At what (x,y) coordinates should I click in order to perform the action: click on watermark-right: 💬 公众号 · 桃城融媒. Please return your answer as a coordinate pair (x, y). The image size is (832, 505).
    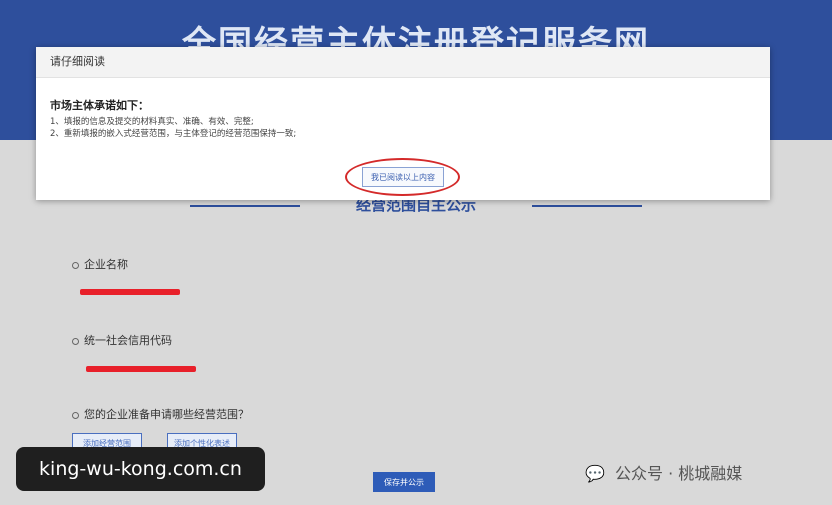
    Looking at the image, I should click on (663, 472).